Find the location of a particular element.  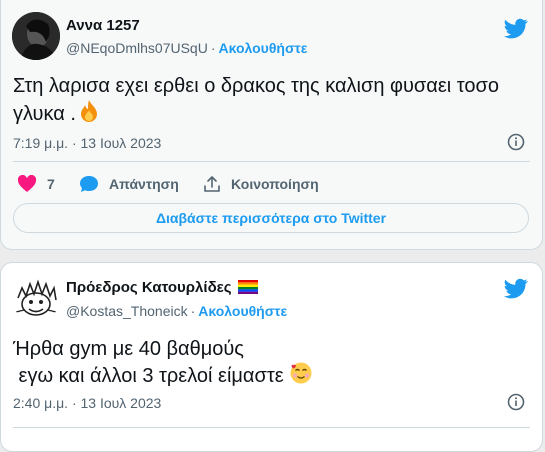

tweet-text-line-2: γλυκα . is located at coordinates (56, 114).